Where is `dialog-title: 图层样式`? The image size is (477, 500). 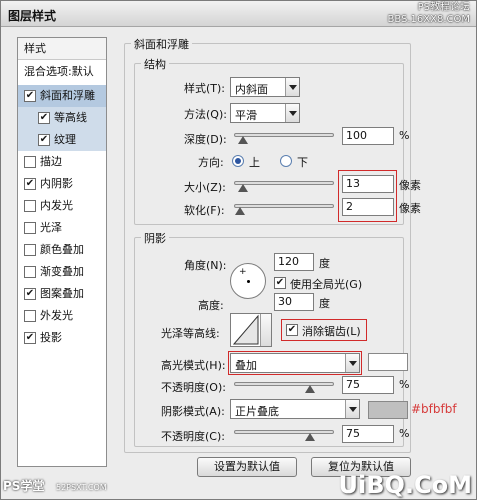 dialog-title: 图层样式 is located at coordinates (32, 16).